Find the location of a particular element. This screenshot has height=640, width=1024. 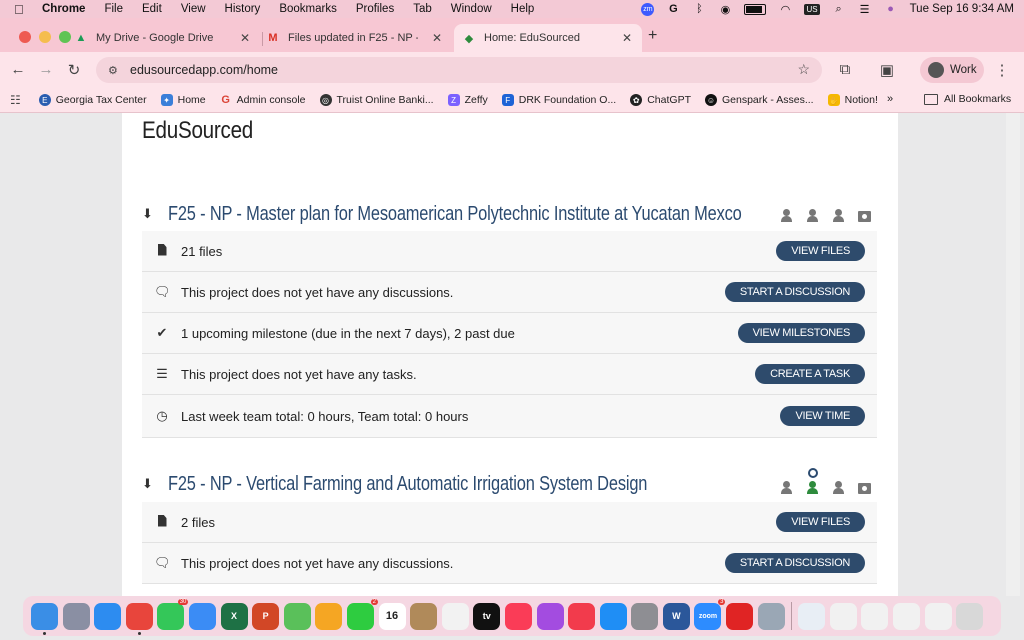

bookmark-georgia-tax: E Georgia Tax Center is located at coordinates (92, 100).